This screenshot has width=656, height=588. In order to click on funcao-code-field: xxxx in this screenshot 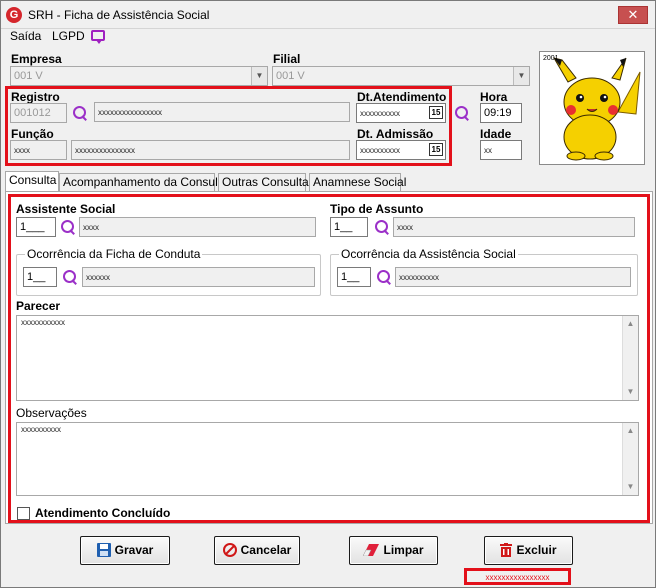, I will do `click(38, 150)`.